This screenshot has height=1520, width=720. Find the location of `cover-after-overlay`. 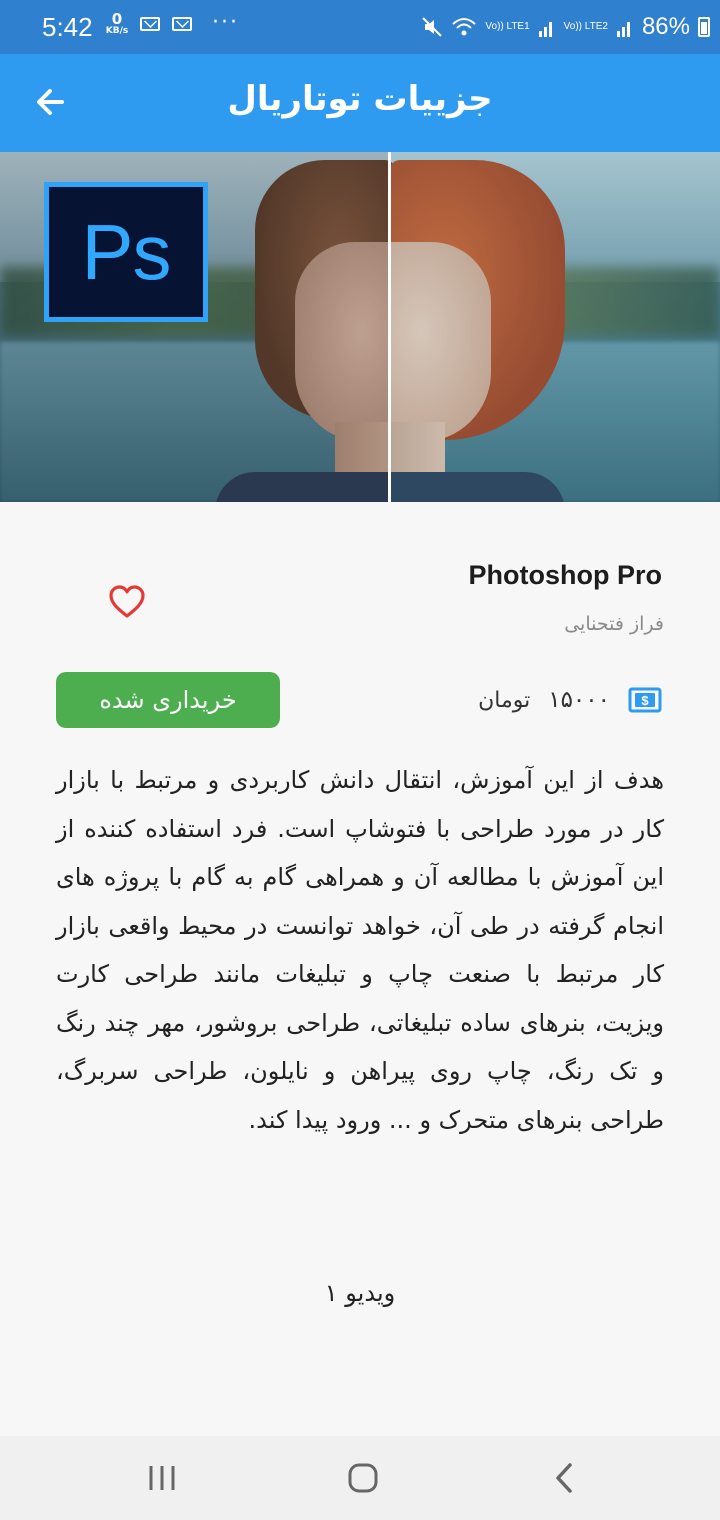

cover-after-overlay is located at coordinates (555, 327).